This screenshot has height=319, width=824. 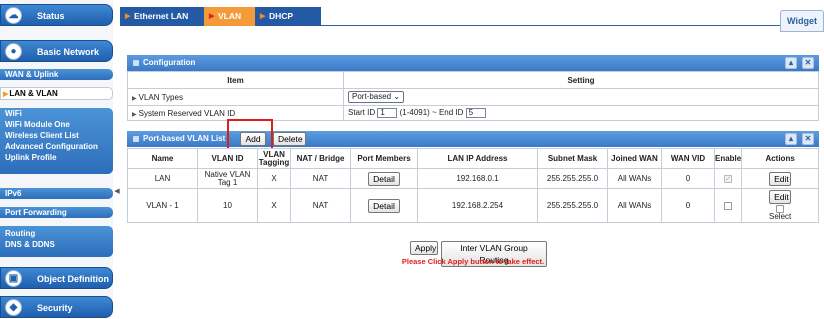 I want to click on tab-vlan: ▶ VLAN, so click(x=229, y=16).